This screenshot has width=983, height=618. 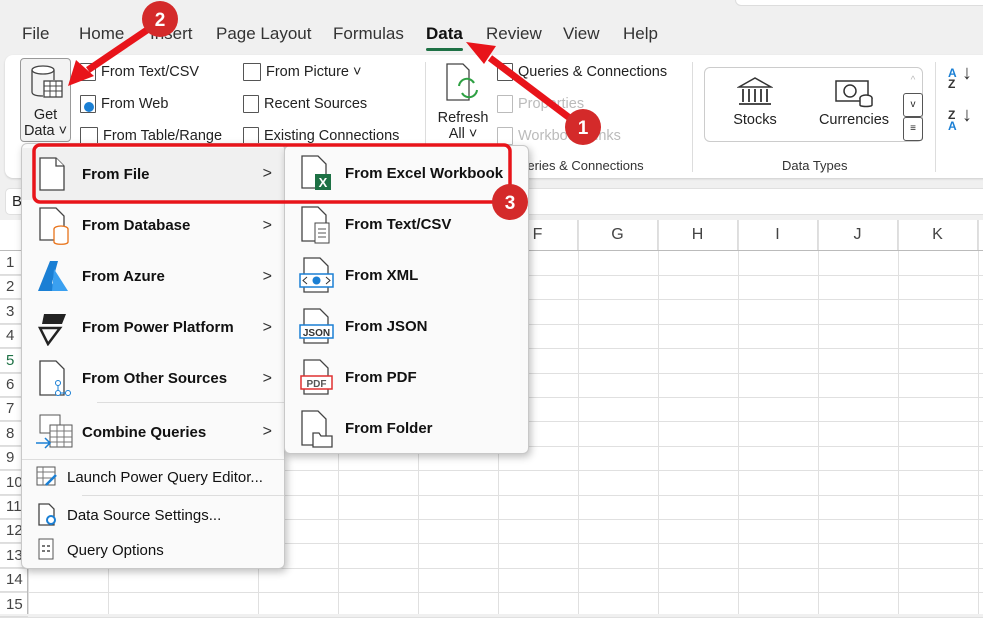 I want to click on badge-1: 1, so click(x=583, y=127).